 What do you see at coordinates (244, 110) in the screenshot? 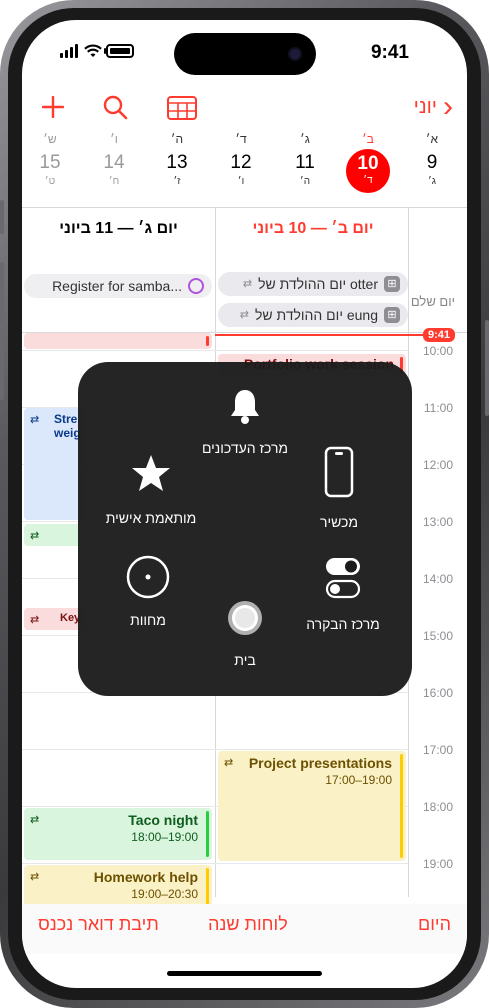
I see `toolbar: יוני ›` at bounding box center [244, 110].